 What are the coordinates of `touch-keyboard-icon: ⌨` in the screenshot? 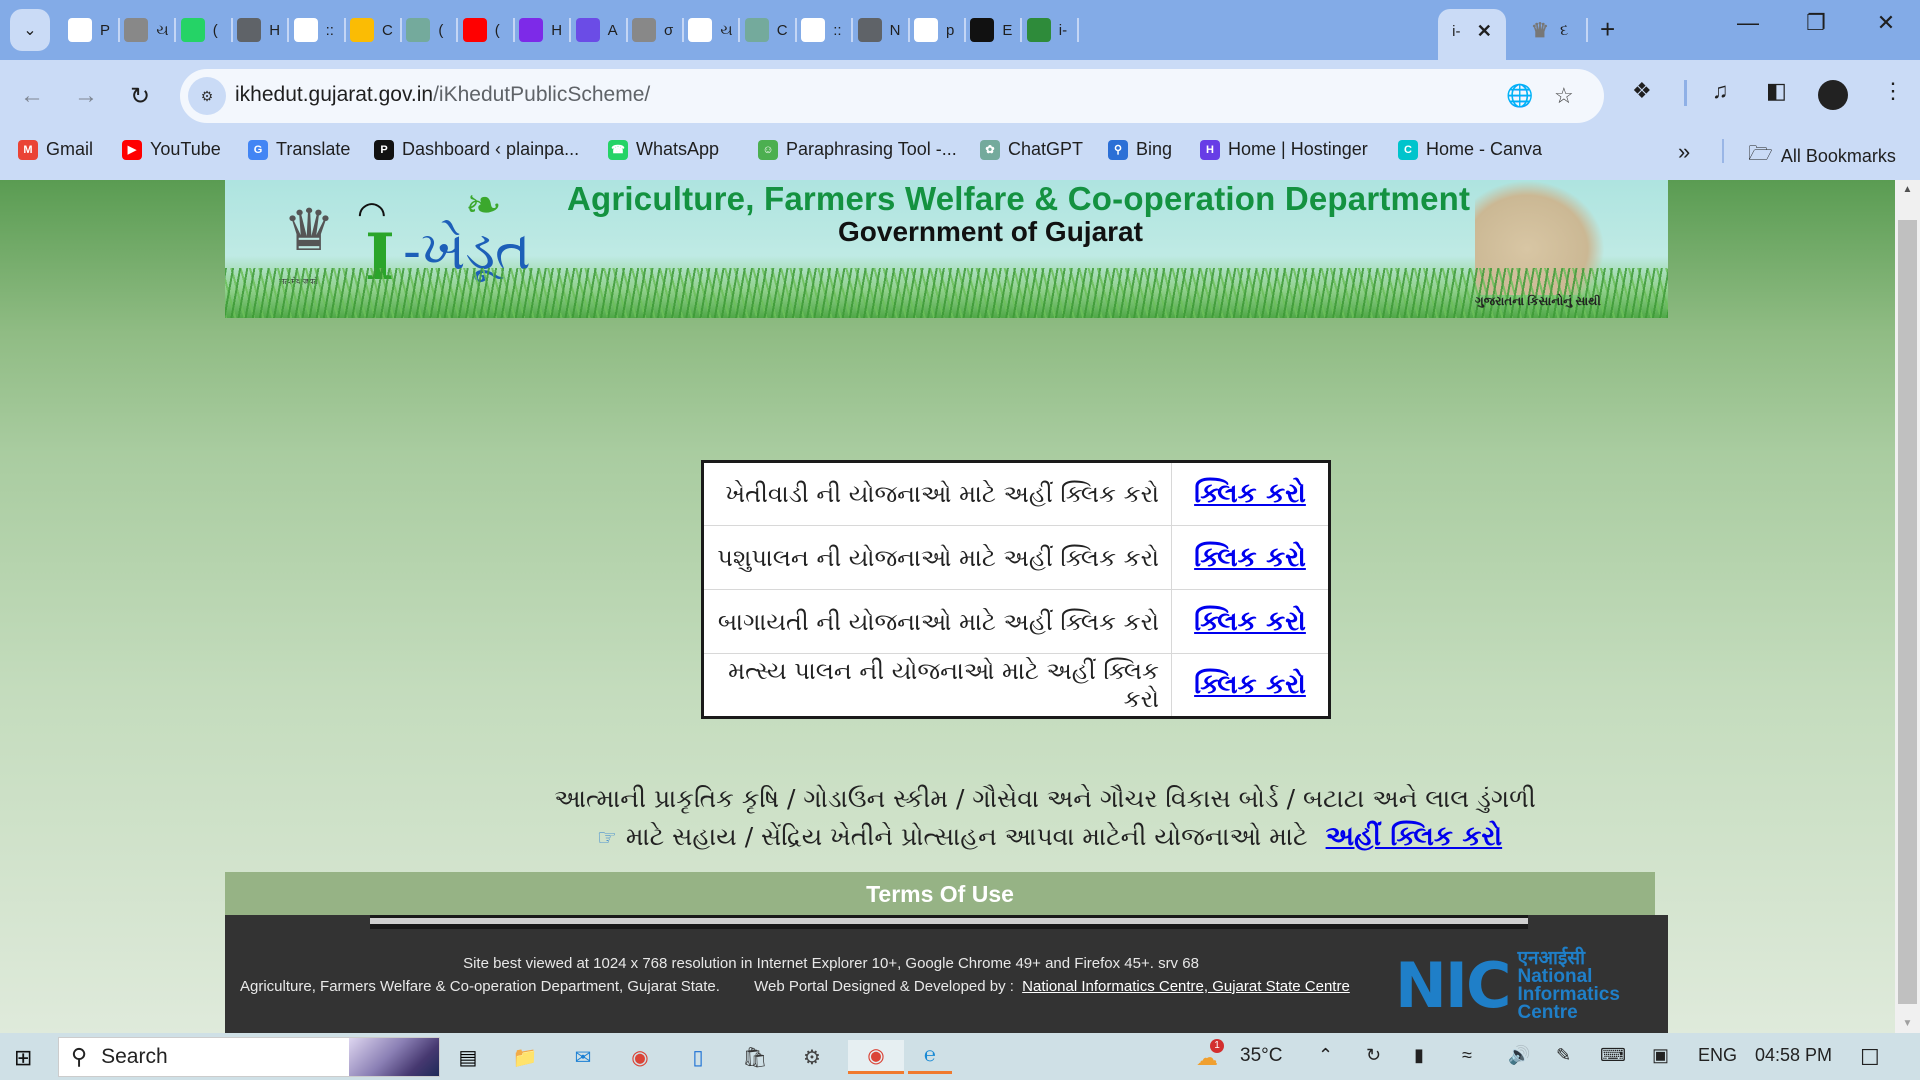 It's located at (1613, 1055).